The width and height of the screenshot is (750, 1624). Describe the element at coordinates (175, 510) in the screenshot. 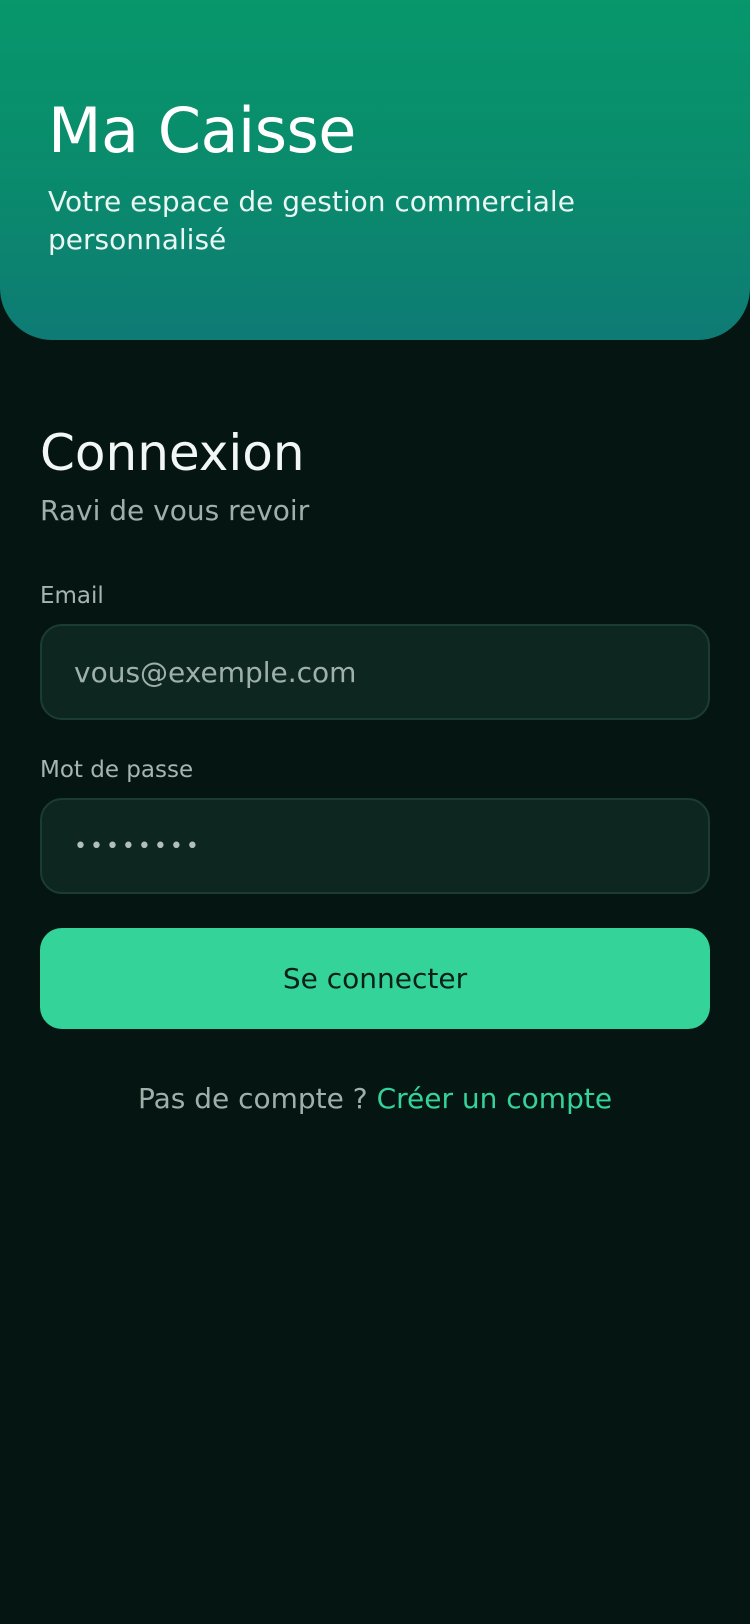

I see `login-subtitle: Ravi de vous revoir` at that location.